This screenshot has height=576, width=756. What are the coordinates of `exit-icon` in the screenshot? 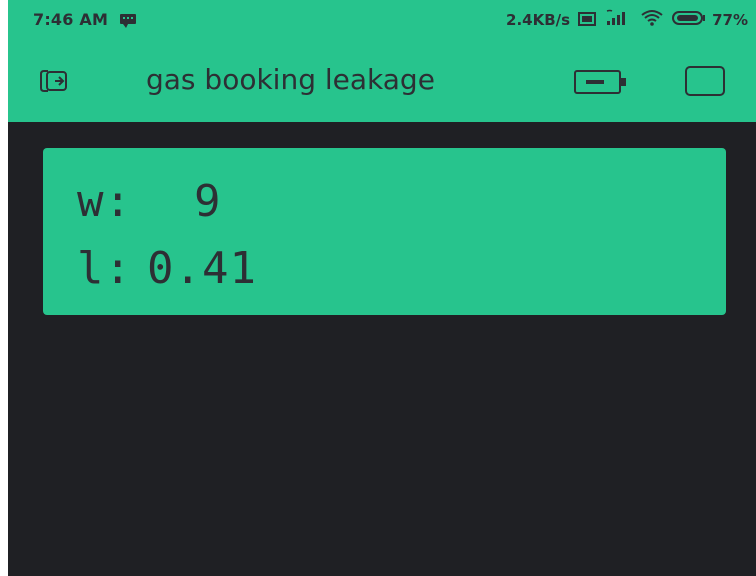 It's located at (54, 81).